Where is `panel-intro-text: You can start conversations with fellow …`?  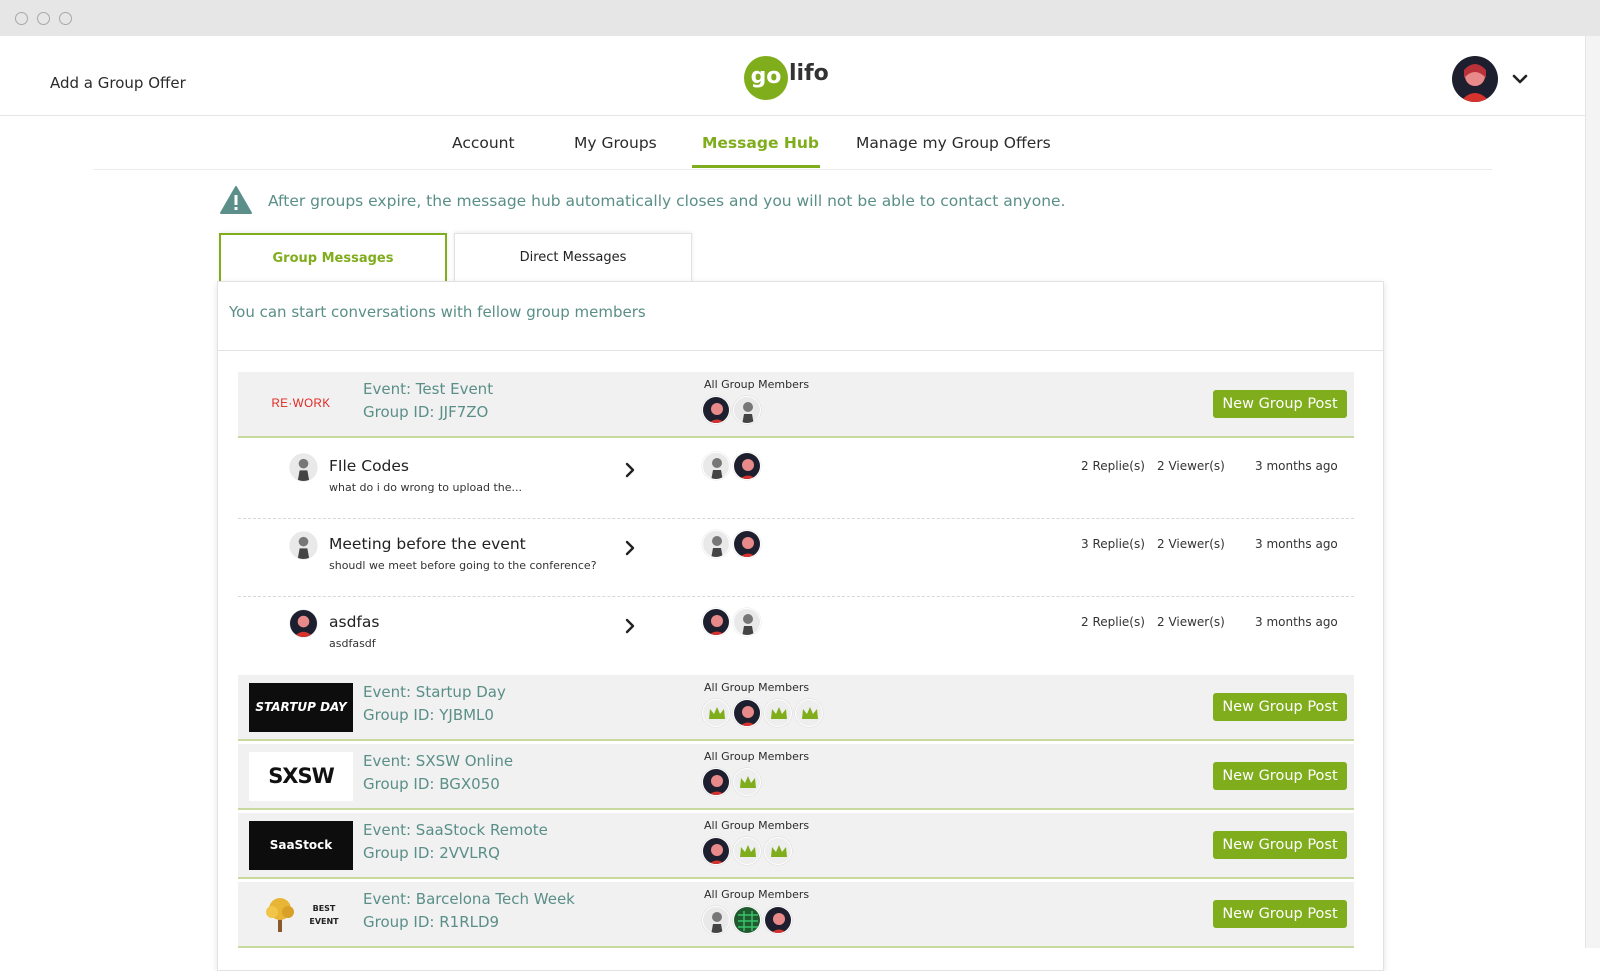 panel-intro-text: You can start conversations with fellow … is located at coordinates (437, 312).